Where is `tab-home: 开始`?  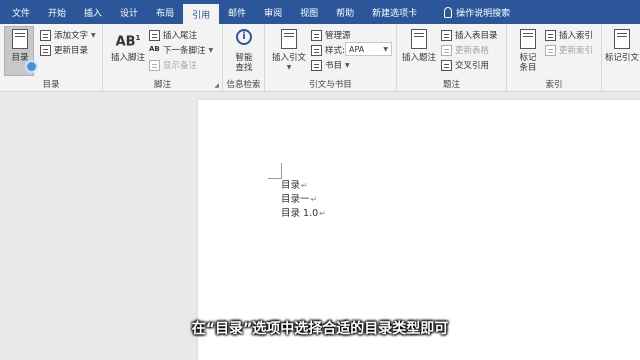
tab-home: 开始 is located at coordinates (57, 12).